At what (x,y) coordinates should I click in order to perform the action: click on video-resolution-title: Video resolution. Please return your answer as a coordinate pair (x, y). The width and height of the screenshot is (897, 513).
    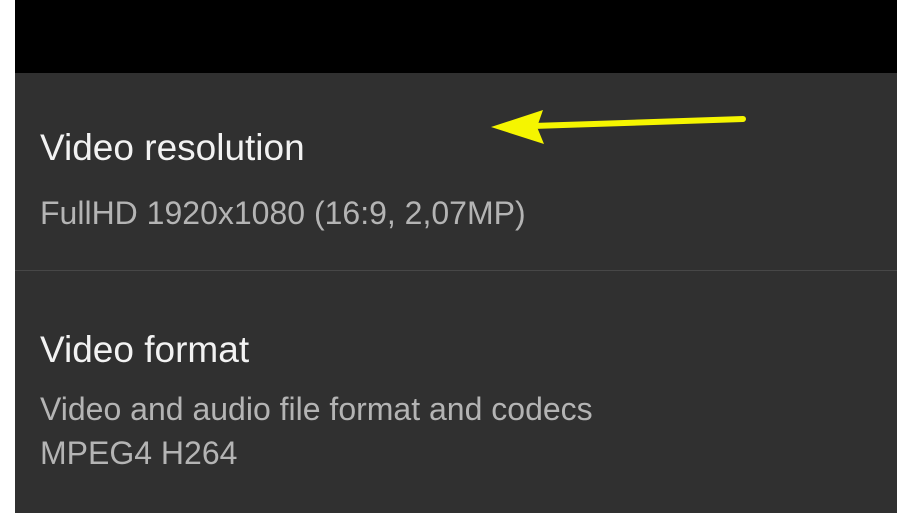
    Looking at the image, I should click on (172, 147).